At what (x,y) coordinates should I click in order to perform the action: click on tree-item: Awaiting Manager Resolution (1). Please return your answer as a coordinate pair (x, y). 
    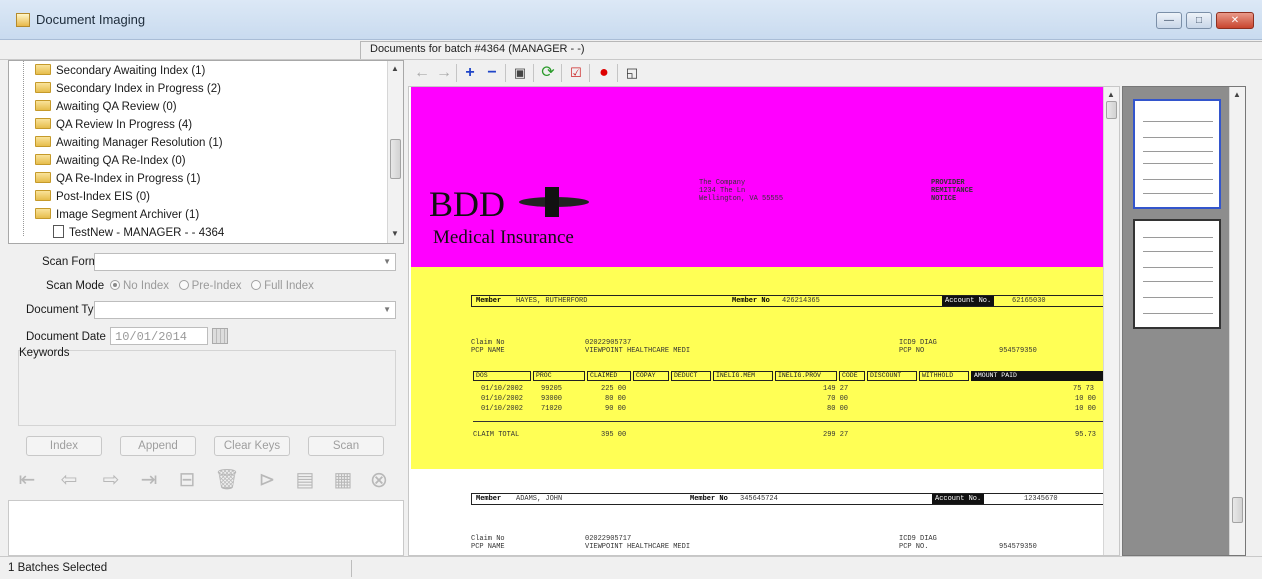
    Looking at the image, I should click on (129, 145).